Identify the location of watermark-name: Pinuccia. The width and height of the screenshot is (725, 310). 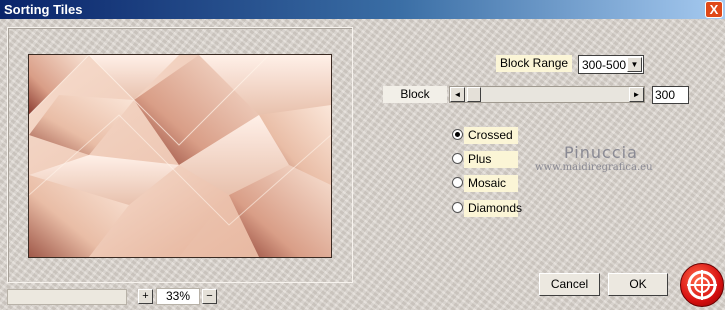
(601, 152).